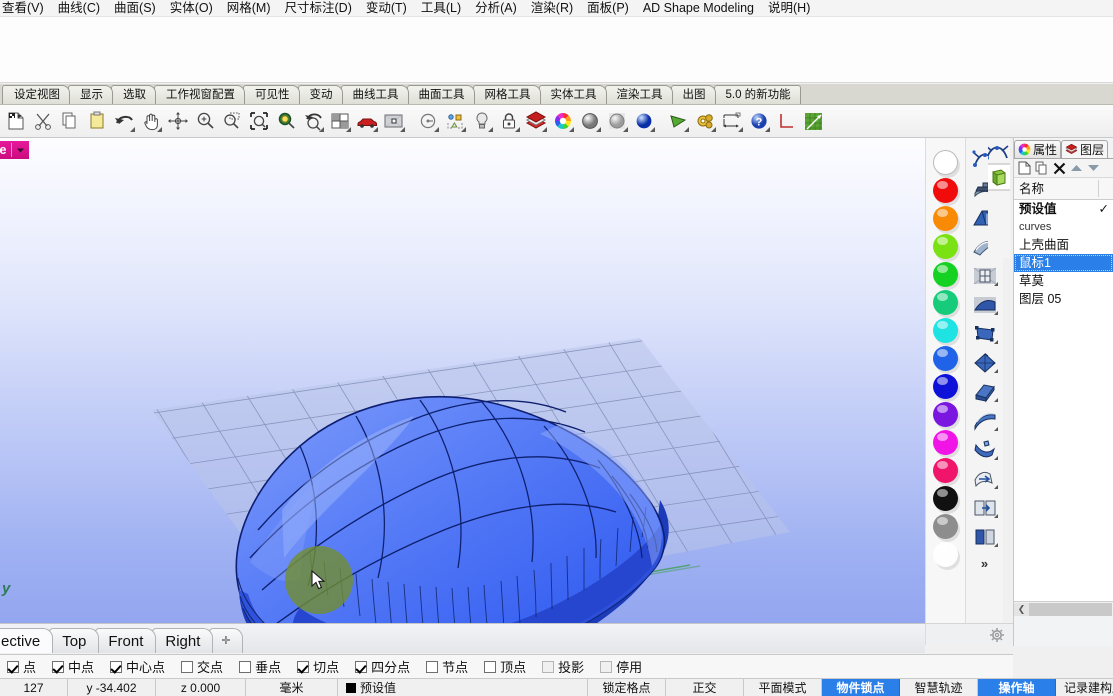 The image size is (1113, 696). What do you see at coordinates (135, 8) in the screenshot?
I see `menu-item-2: 曲面(S)` at bounding box center [135, 8].